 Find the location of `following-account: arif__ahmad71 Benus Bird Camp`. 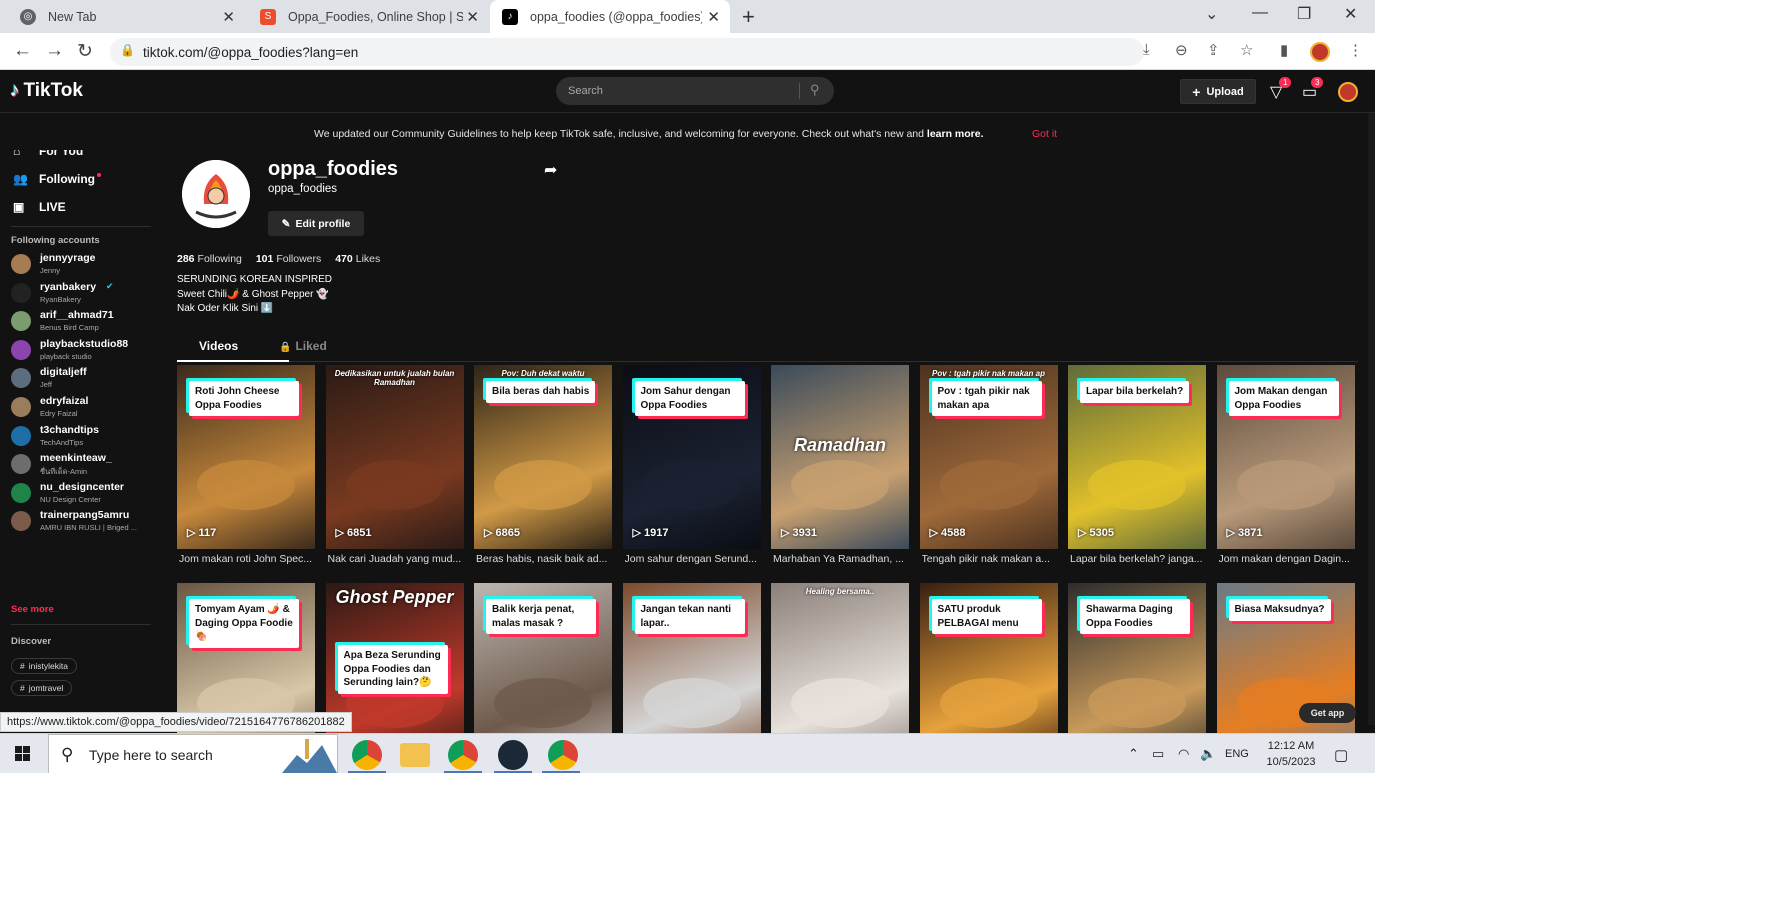

following-account: arif__ahmad71 Benus Bird Camp is located at coordinates (83, 321).